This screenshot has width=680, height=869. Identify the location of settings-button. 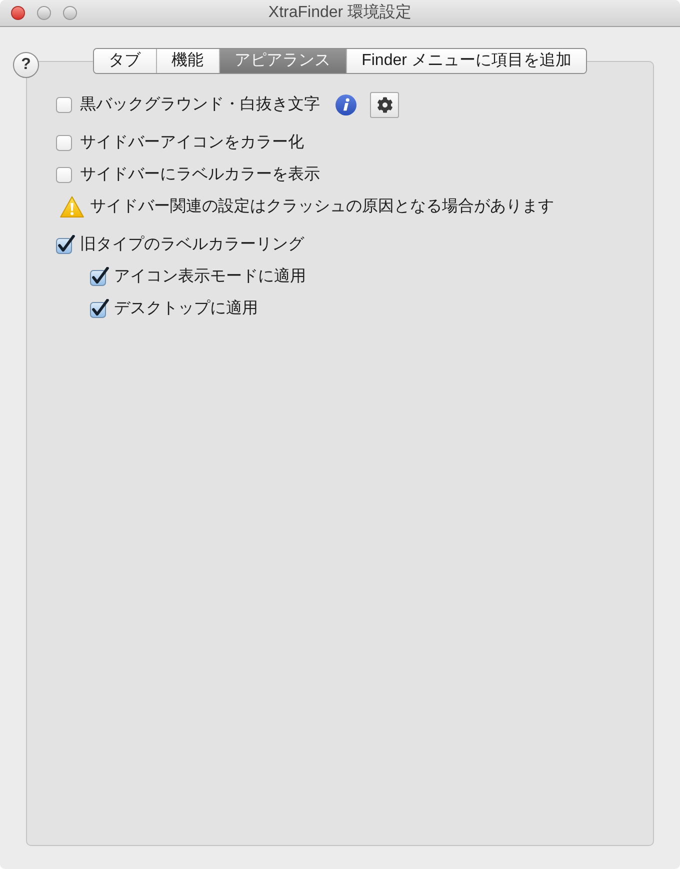
(384, 105).